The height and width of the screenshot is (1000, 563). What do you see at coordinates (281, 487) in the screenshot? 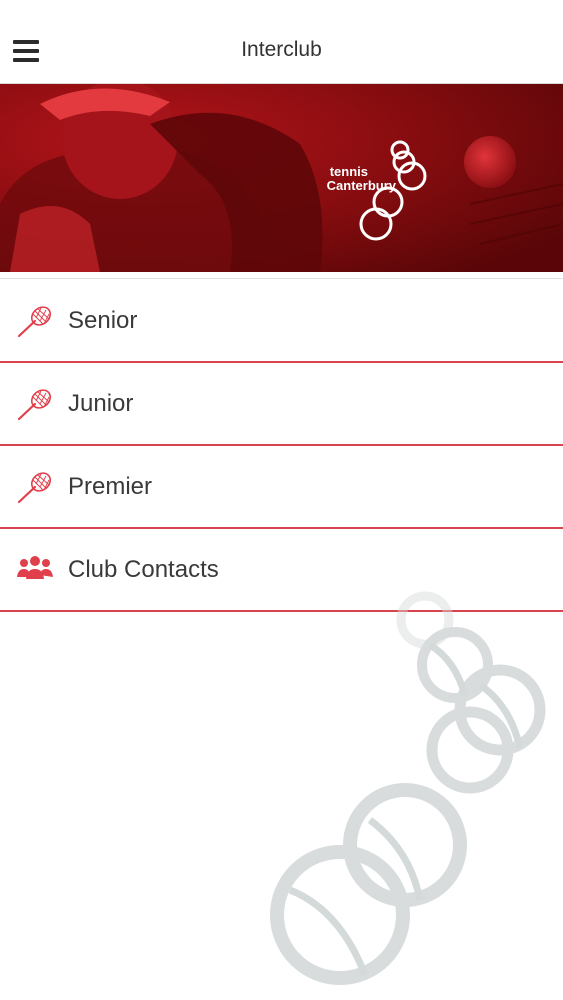
I see `menu-item-premier: Premier` at bounding box center [281, 487].